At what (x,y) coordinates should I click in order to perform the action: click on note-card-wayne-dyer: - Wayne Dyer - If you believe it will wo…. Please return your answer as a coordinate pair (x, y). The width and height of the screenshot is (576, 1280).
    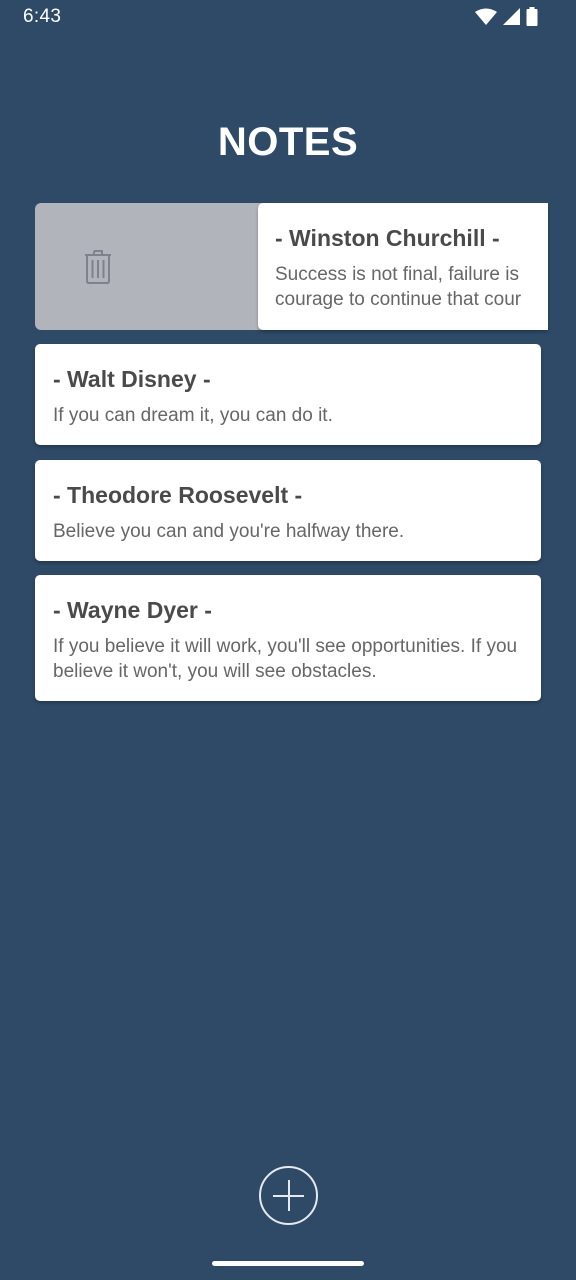
    Looking at the image, I should click on (288, 638).